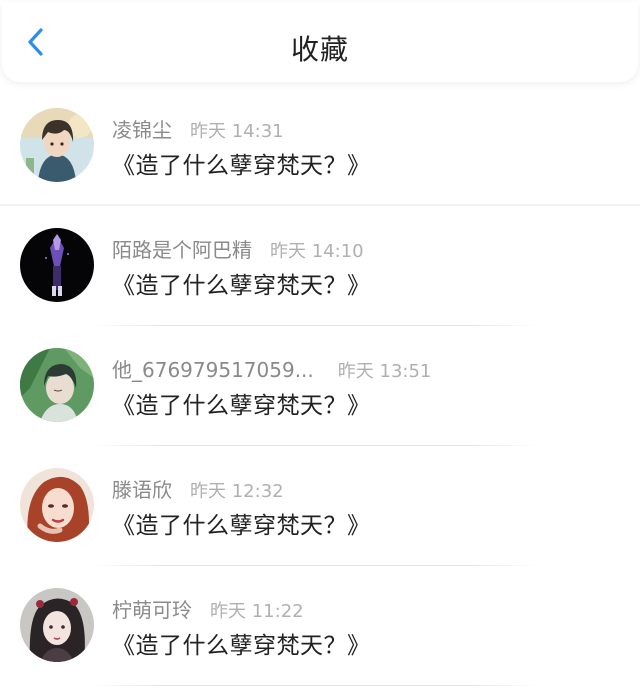  Describe the element at coordinates (237, 491) in the screenshot. I see `timestamp: 昨天 12:32` at that location.